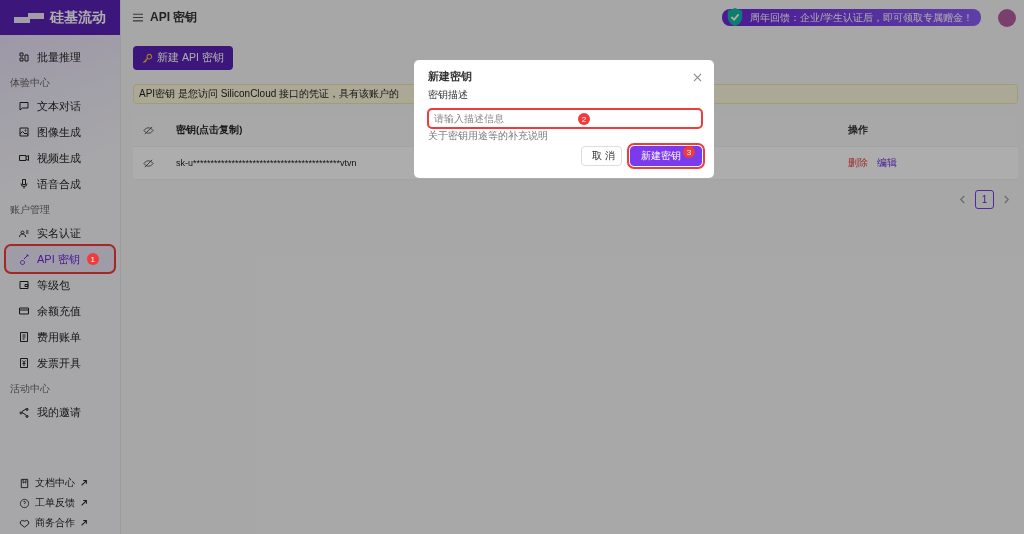 The height and width of the screenshot is (534, 1024). I want to click on avatar, so click(1007, 17).